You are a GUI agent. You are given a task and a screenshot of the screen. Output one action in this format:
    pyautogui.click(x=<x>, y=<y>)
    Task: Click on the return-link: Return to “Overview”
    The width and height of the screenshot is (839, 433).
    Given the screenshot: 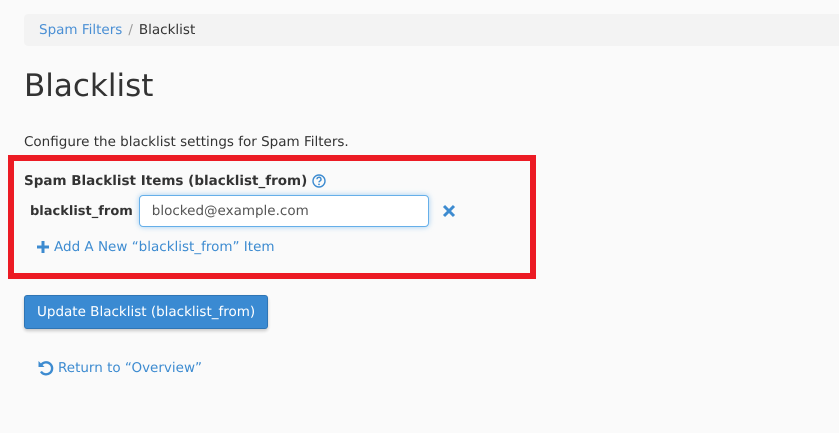 What is the action you would take?
    pyautogui.click(x=119, y=368)
    